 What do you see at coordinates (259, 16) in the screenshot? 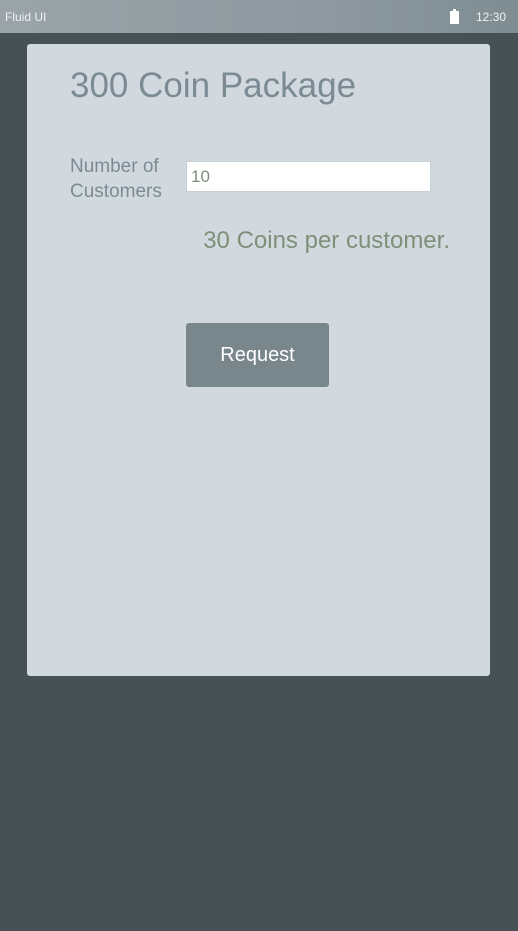
I see `status-bar: Fluid UI 12:30` at bounding box center [259, 16].